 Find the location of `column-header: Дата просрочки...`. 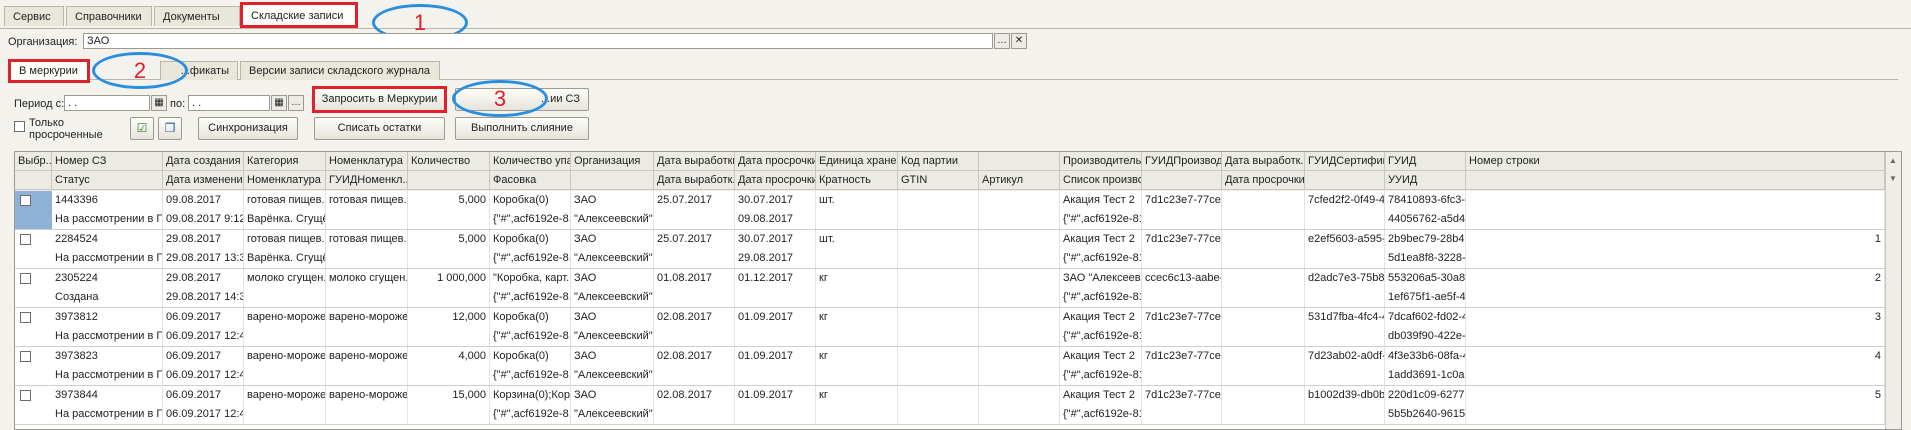

column-header: Дата просрочки... is located at coordinates (1263, 180).